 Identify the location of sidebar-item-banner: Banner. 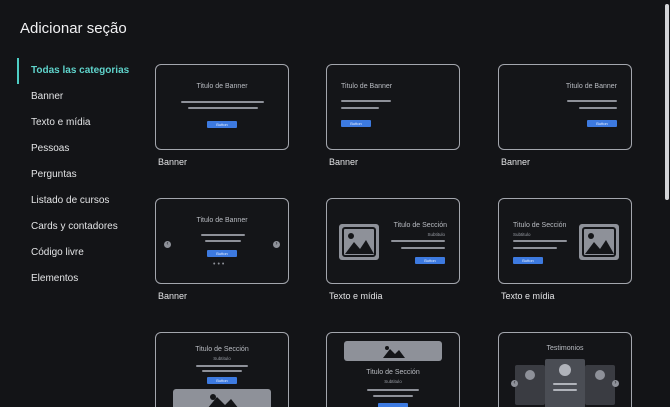
(82, 97).